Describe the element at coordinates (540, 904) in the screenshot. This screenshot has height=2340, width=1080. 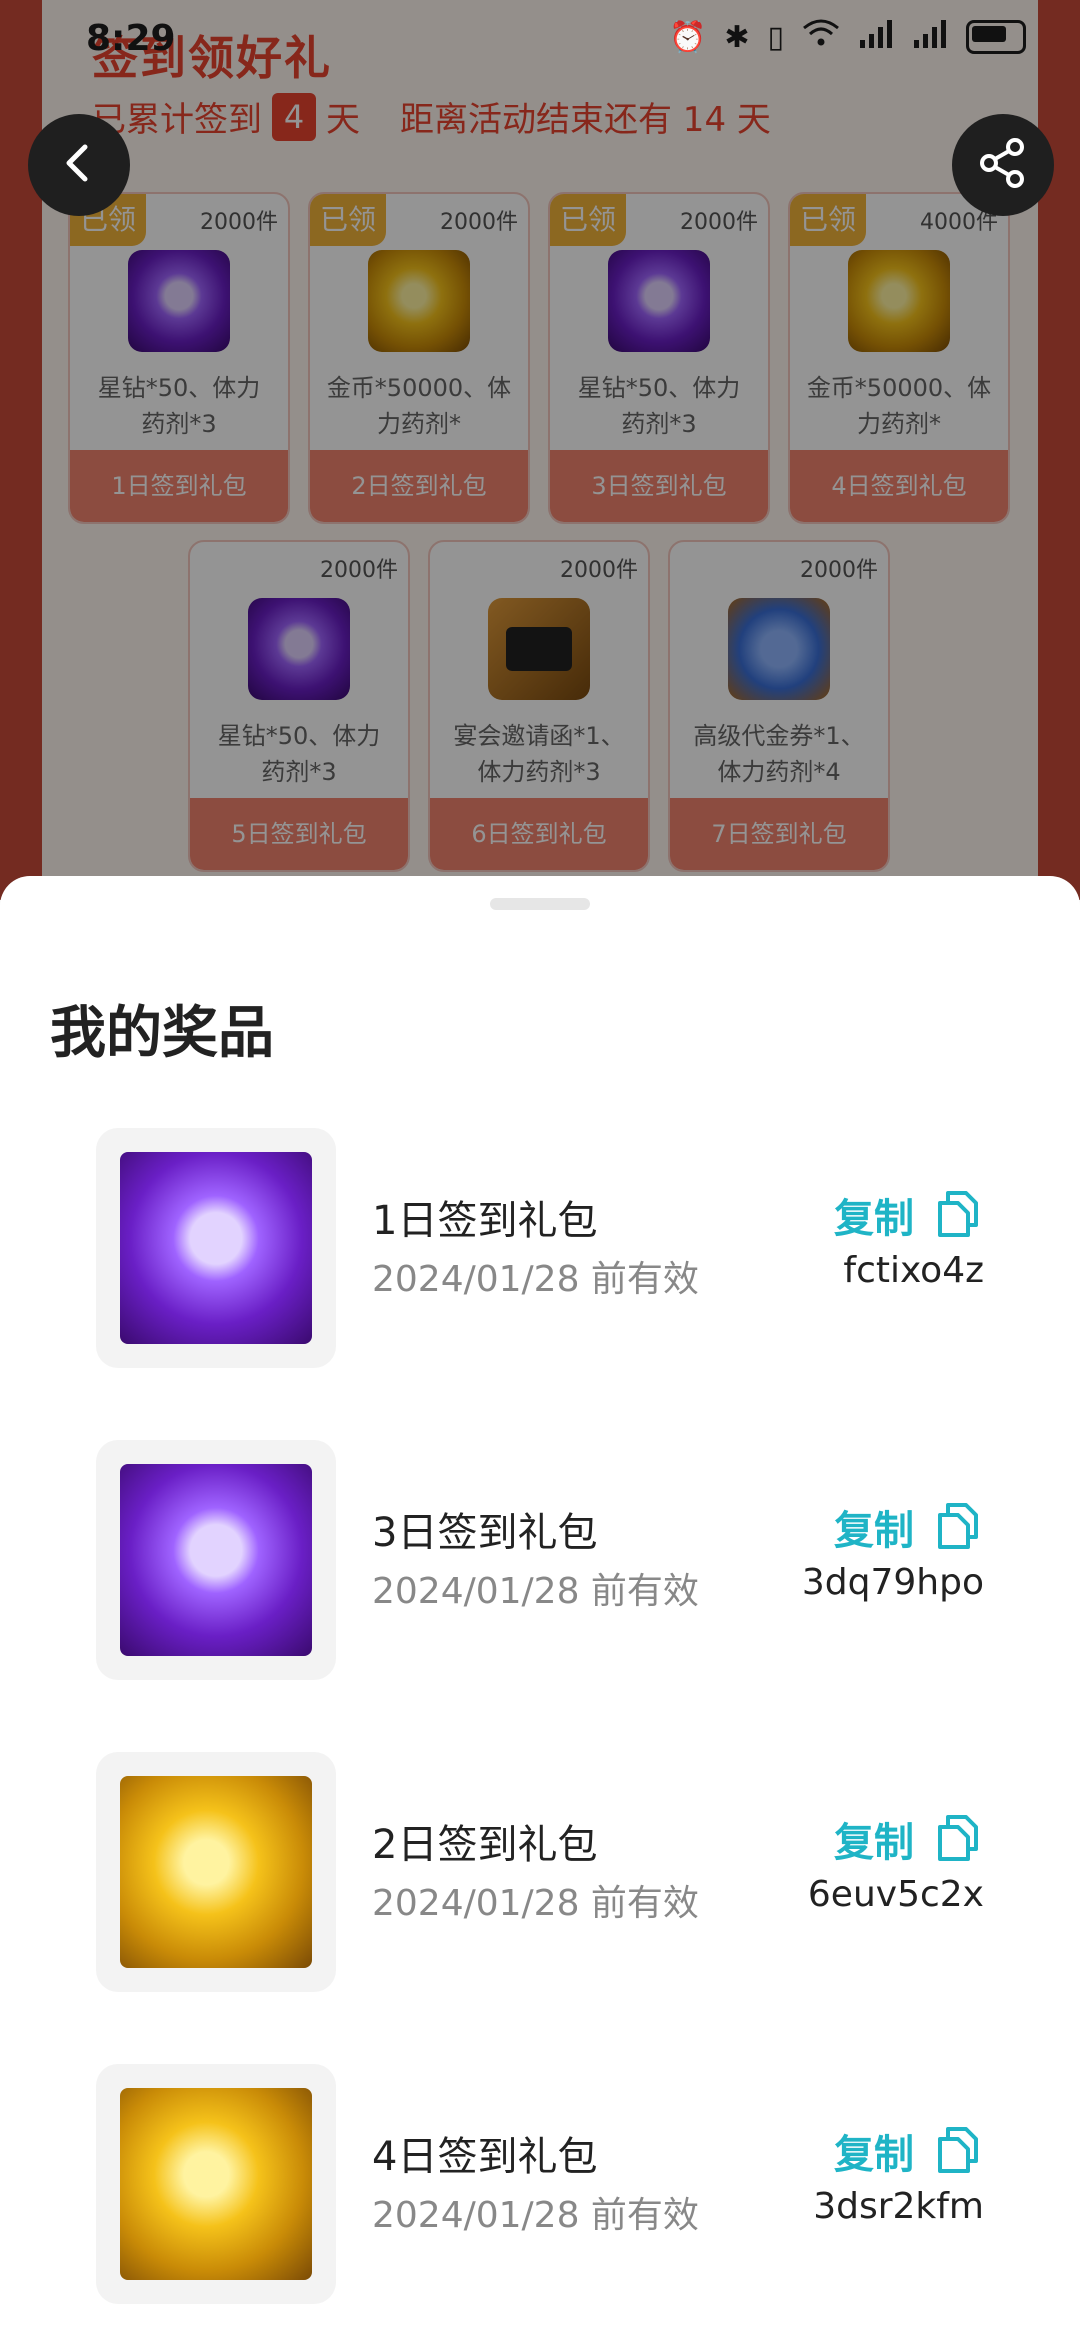
I see `drag-handle` at that location.